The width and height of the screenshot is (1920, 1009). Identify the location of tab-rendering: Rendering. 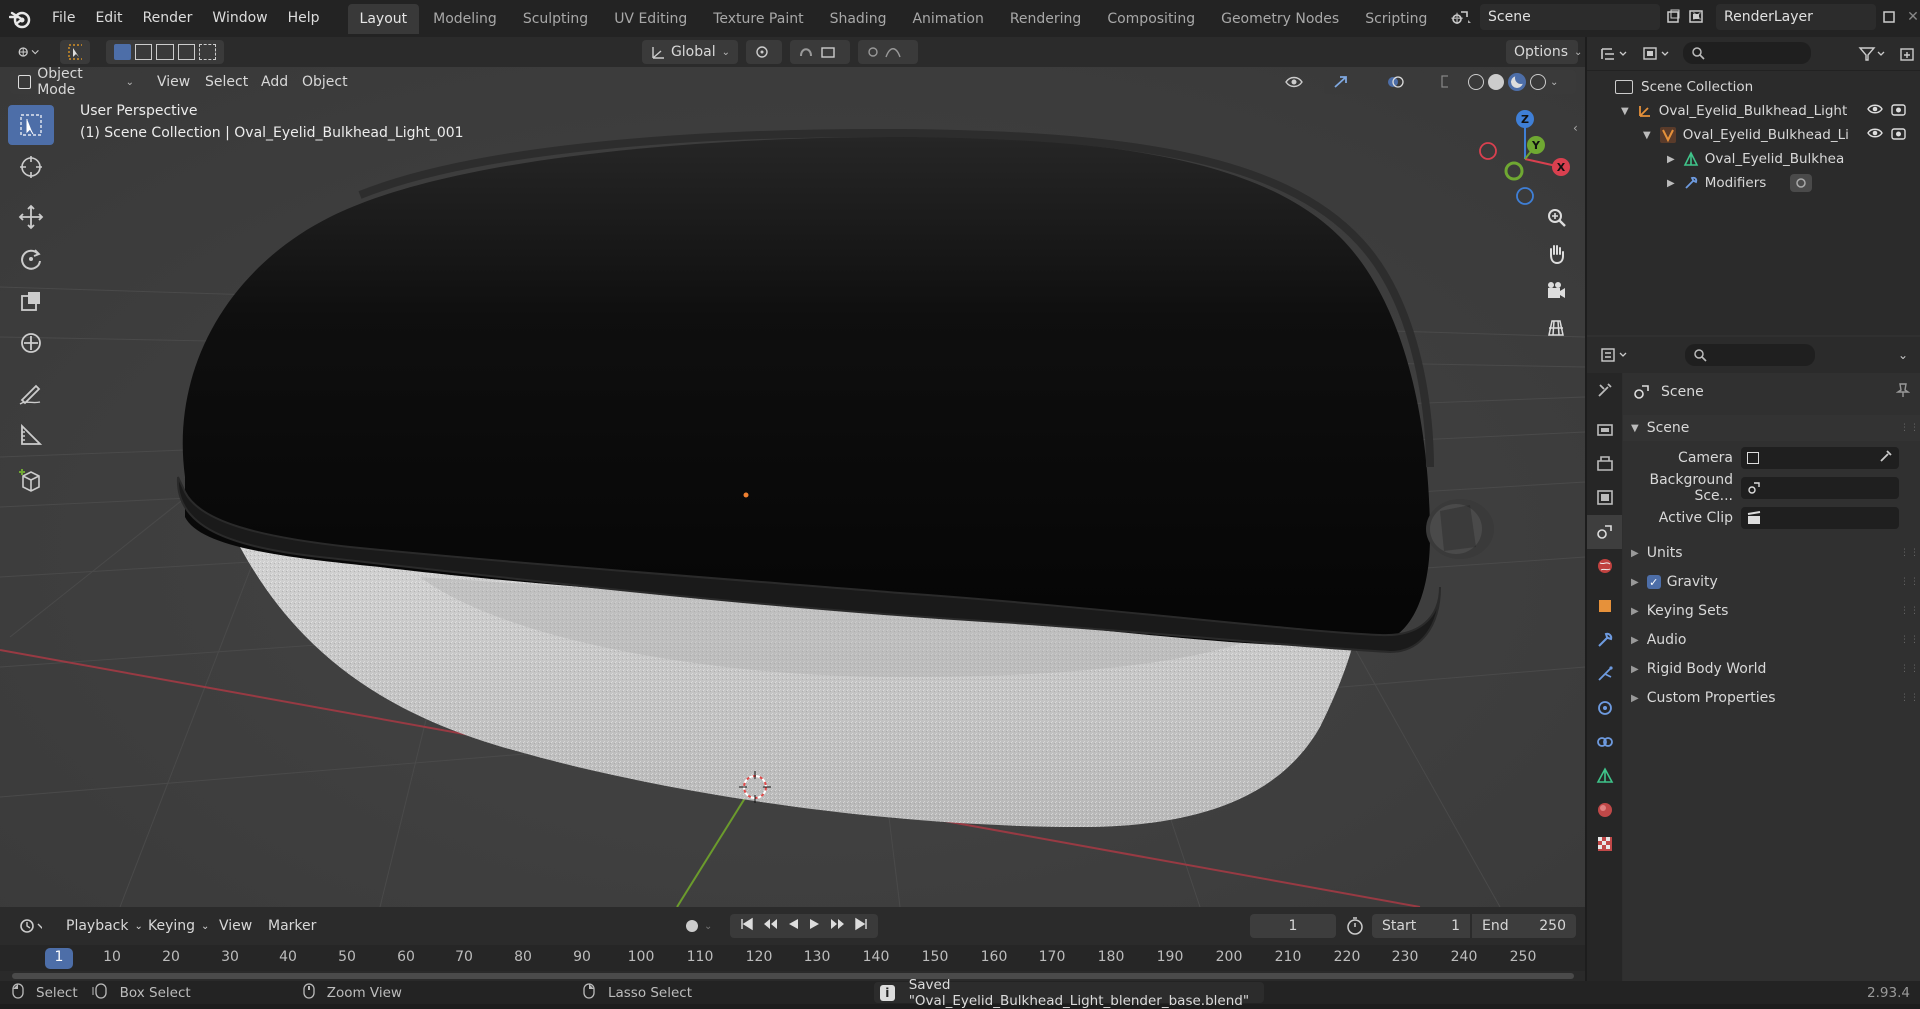
(1046, 19).